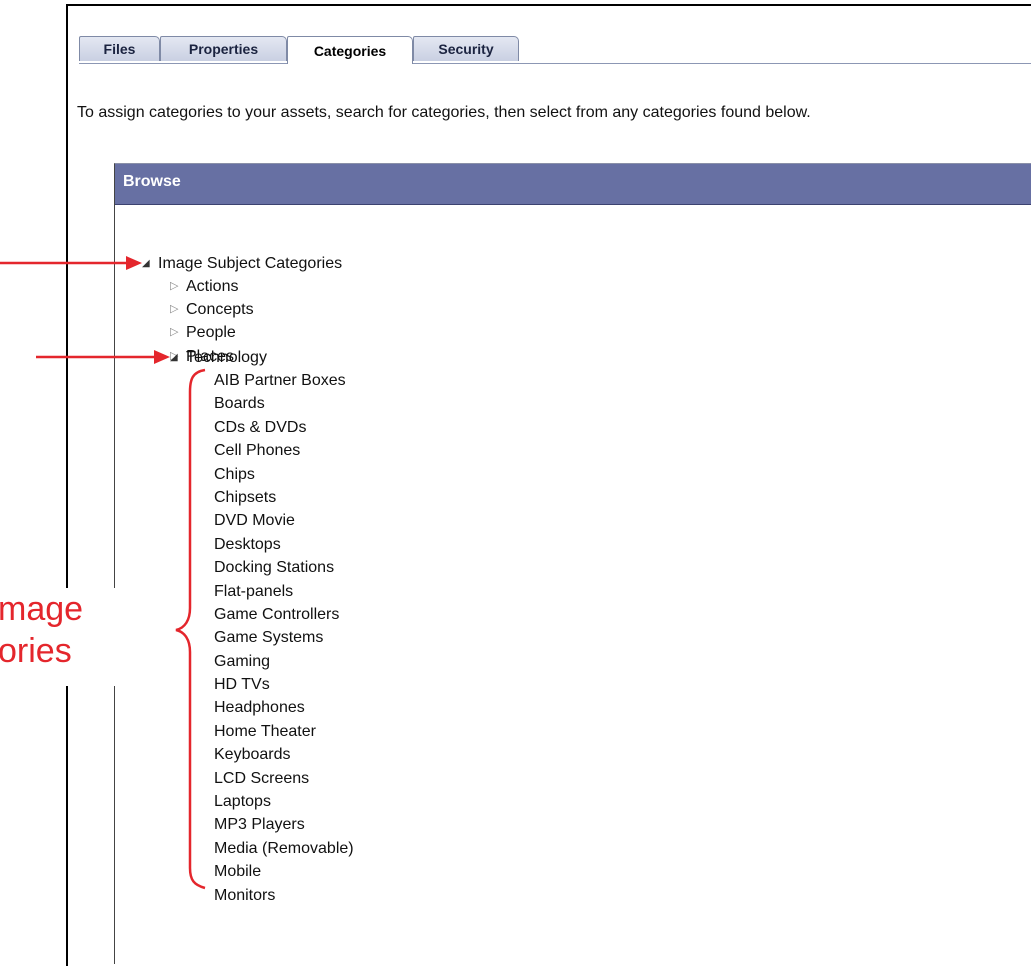  Describe the element at coordinates (250, 263) in the screenshot. I see `tree-node-label: Image Subject Categories` at that location.